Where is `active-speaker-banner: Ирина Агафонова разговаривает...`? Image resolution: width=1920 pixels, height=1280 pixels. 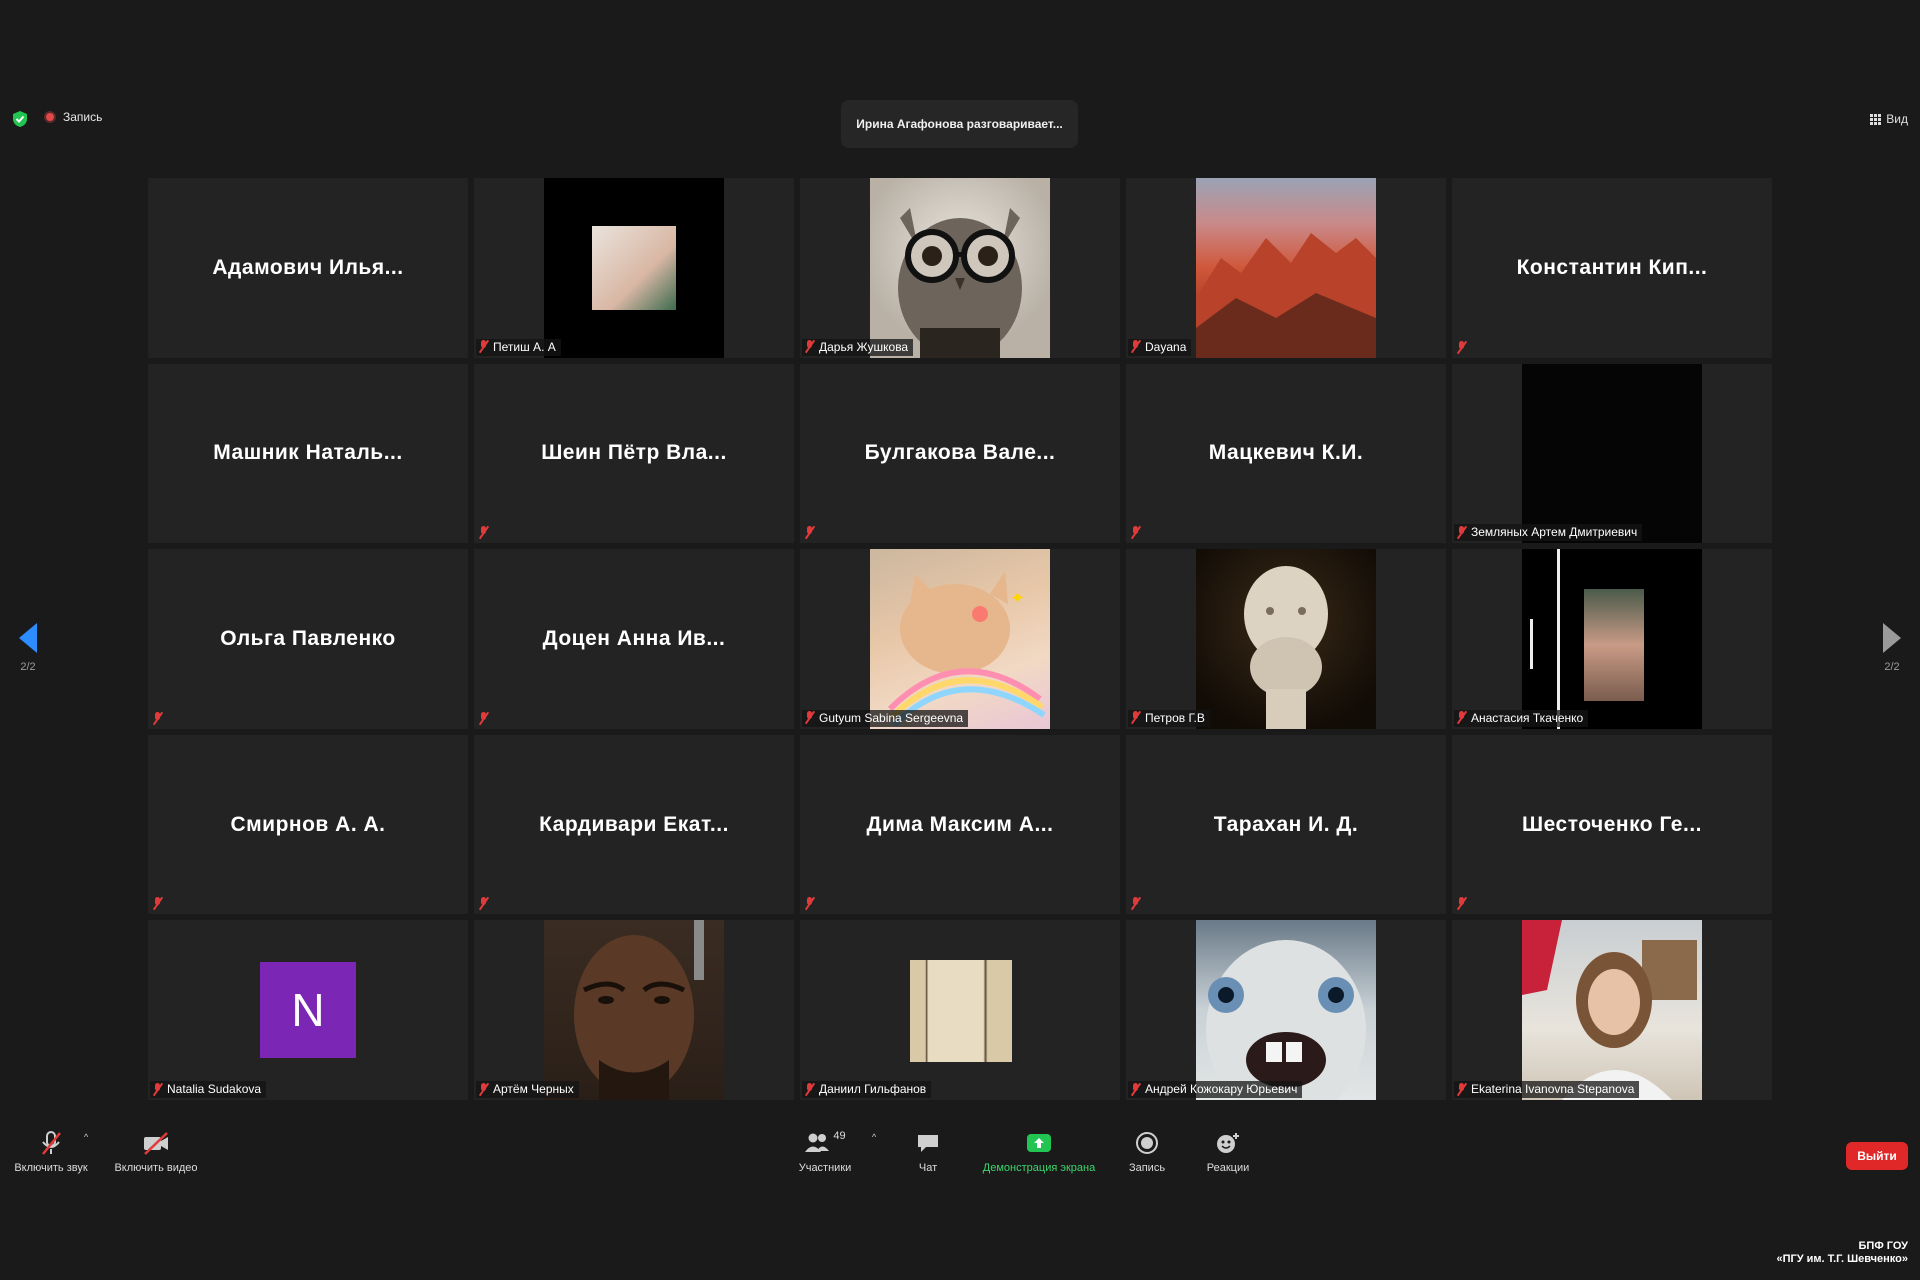
active-speaker-banner: Ирина Агафонова разговаривает... is located at coordinates (959, 124).